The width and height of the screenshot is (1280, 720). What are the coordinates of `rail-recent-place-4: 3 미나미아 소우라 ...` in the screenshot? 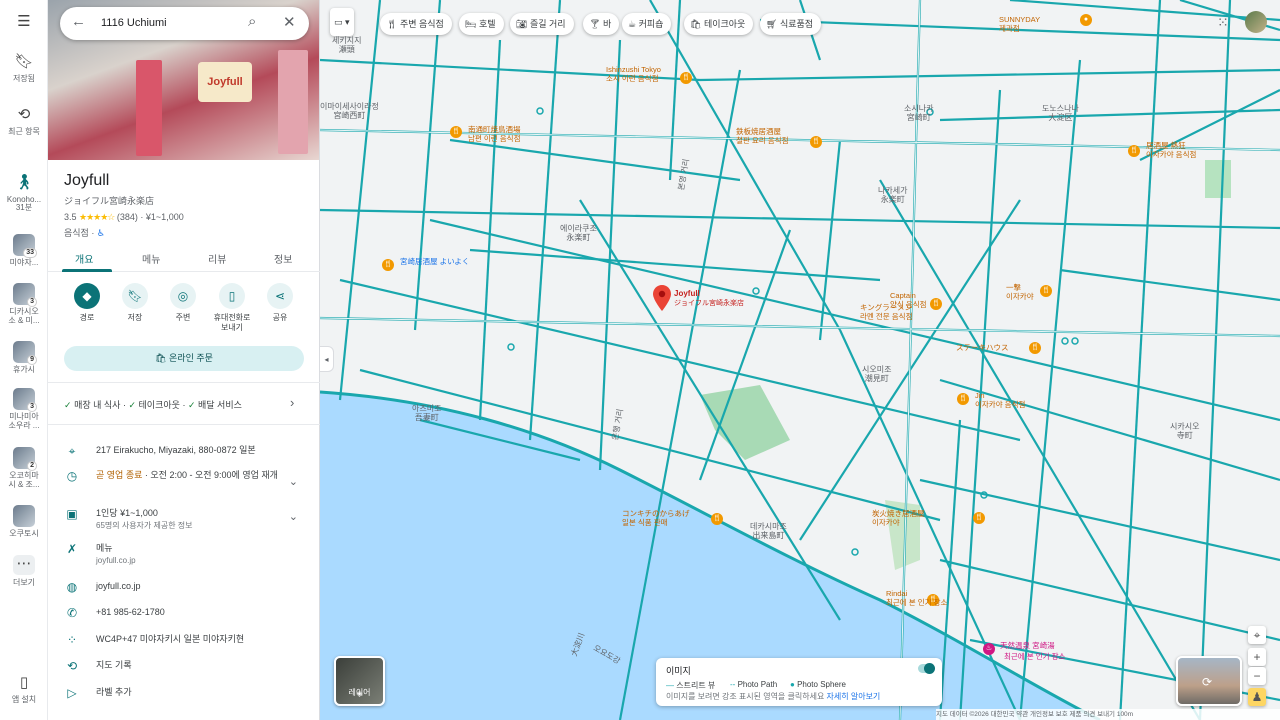 It's located at (24, 409).